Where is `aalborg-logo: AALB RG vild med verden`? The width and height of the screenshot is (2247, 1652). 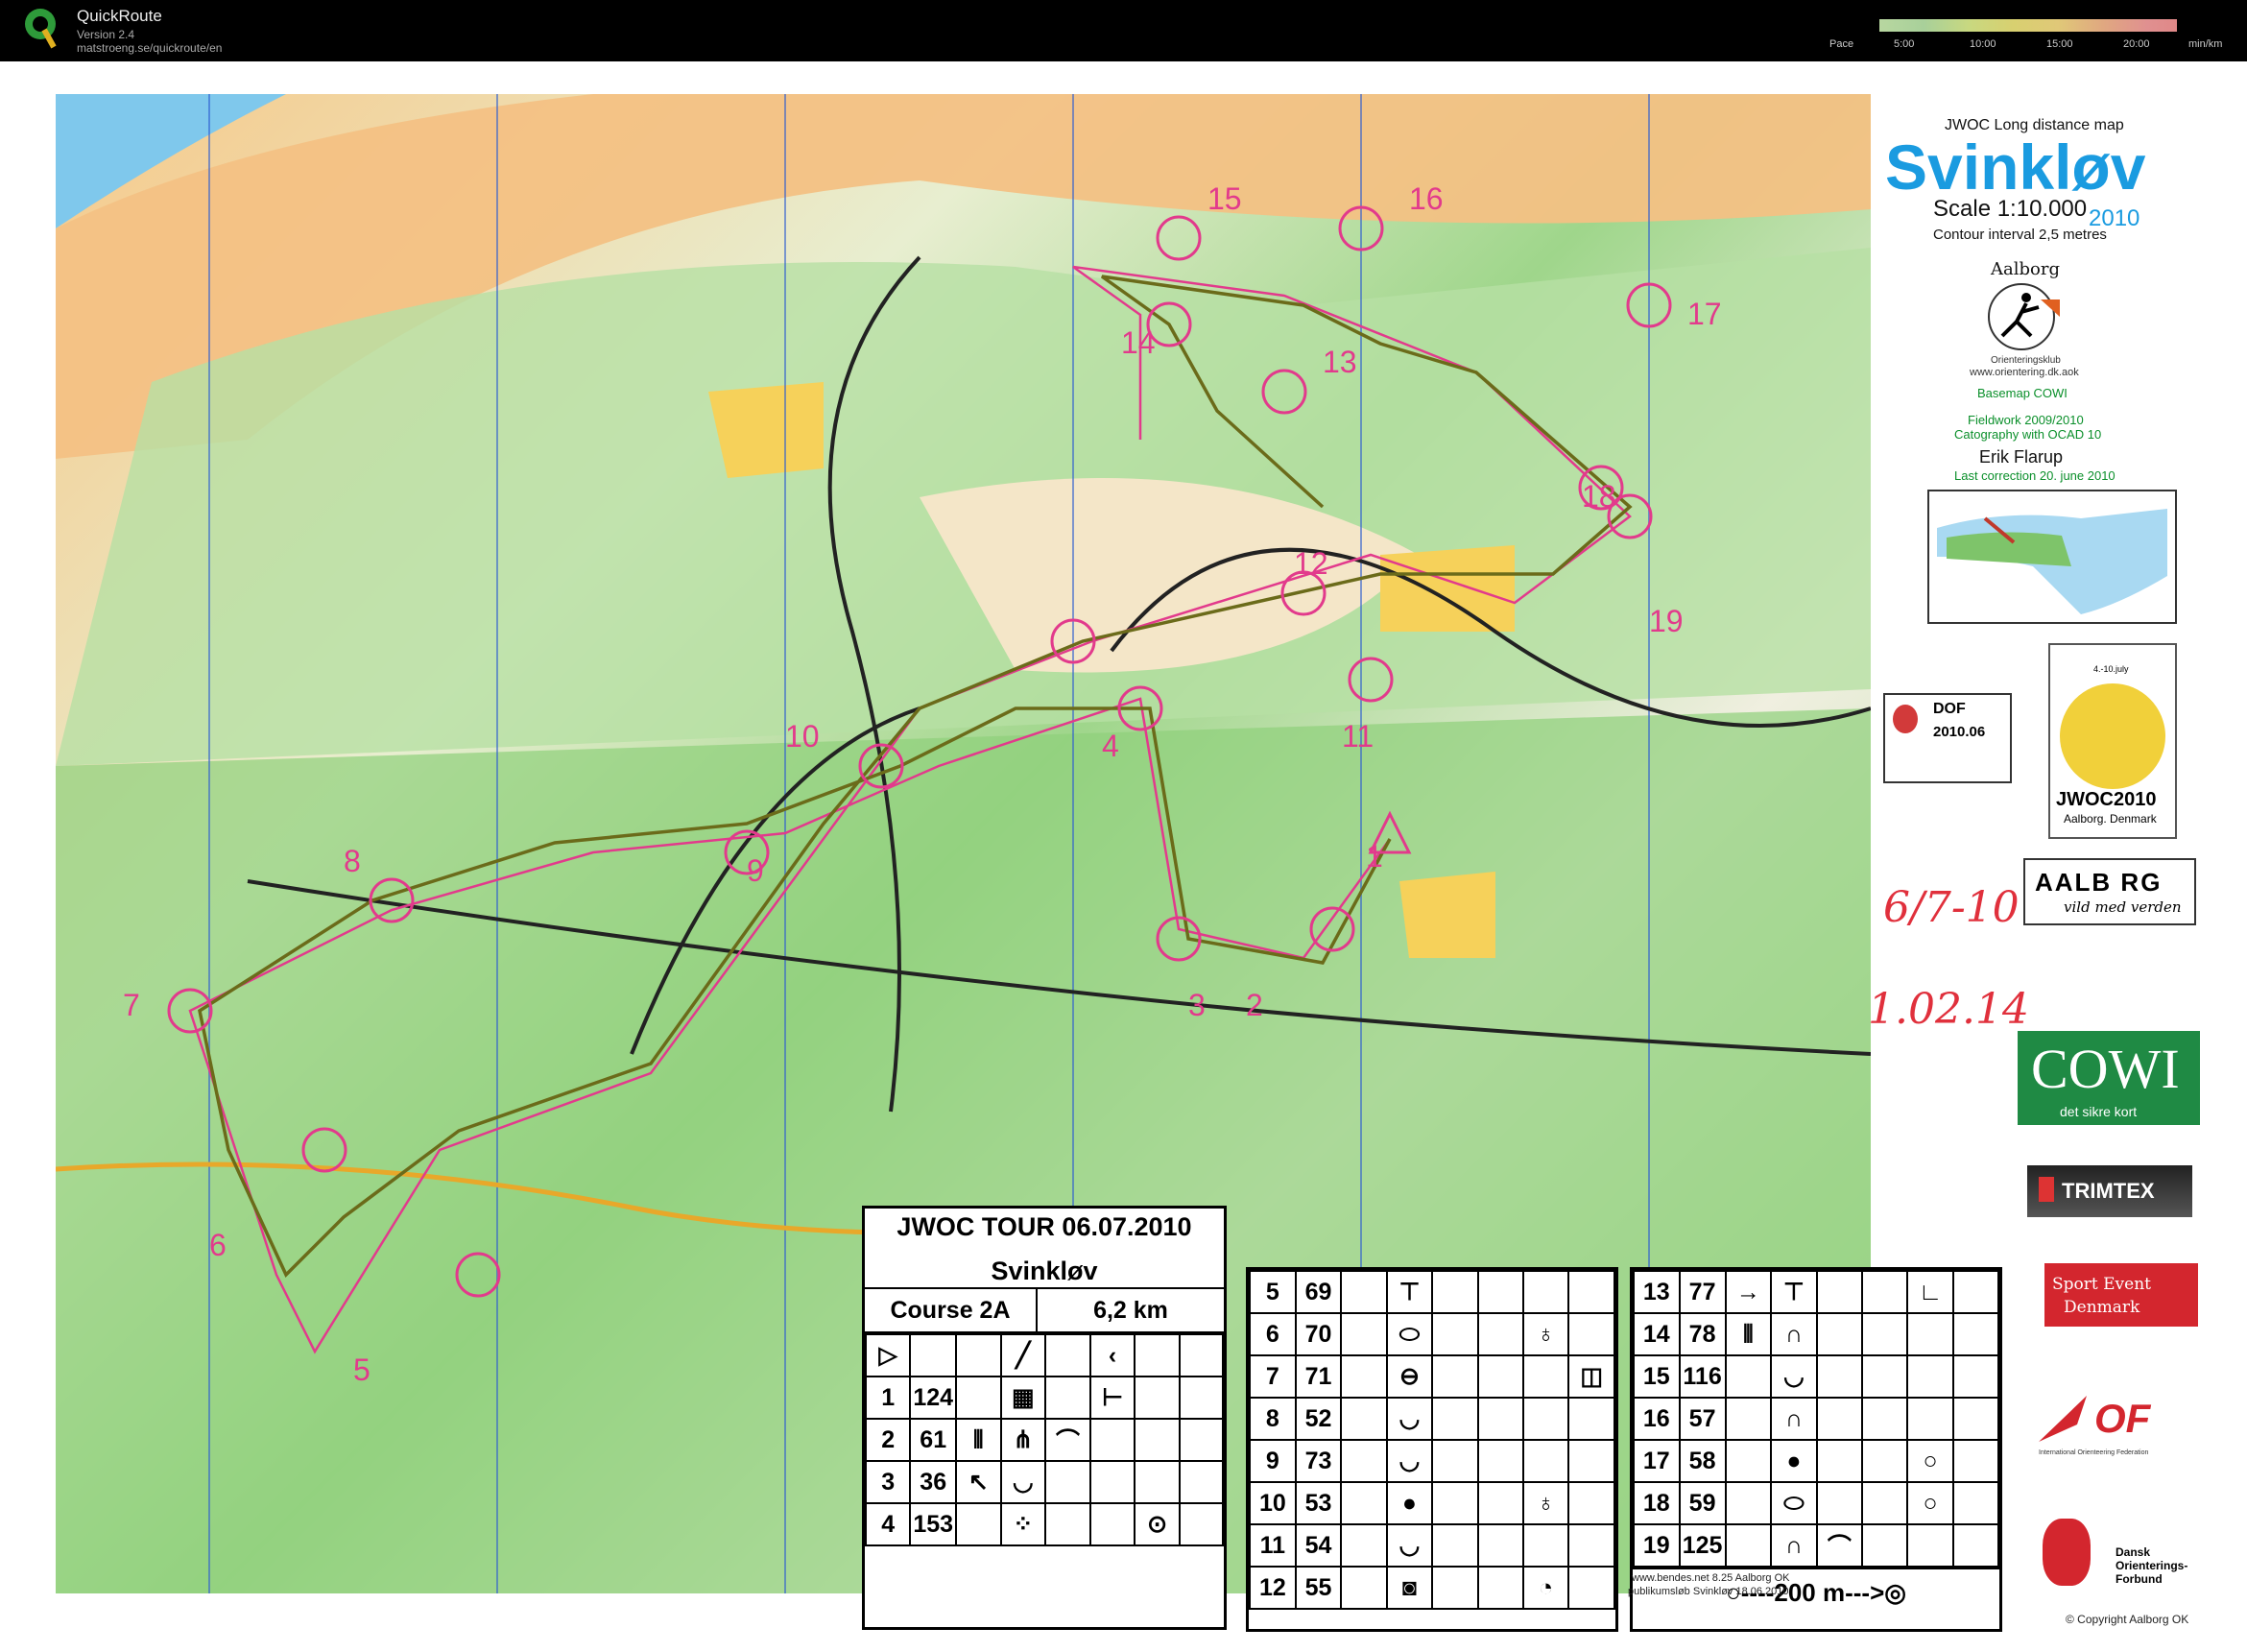 aalborg-logo: AALB RG vild med verden is located at coordinates (2109, 891).